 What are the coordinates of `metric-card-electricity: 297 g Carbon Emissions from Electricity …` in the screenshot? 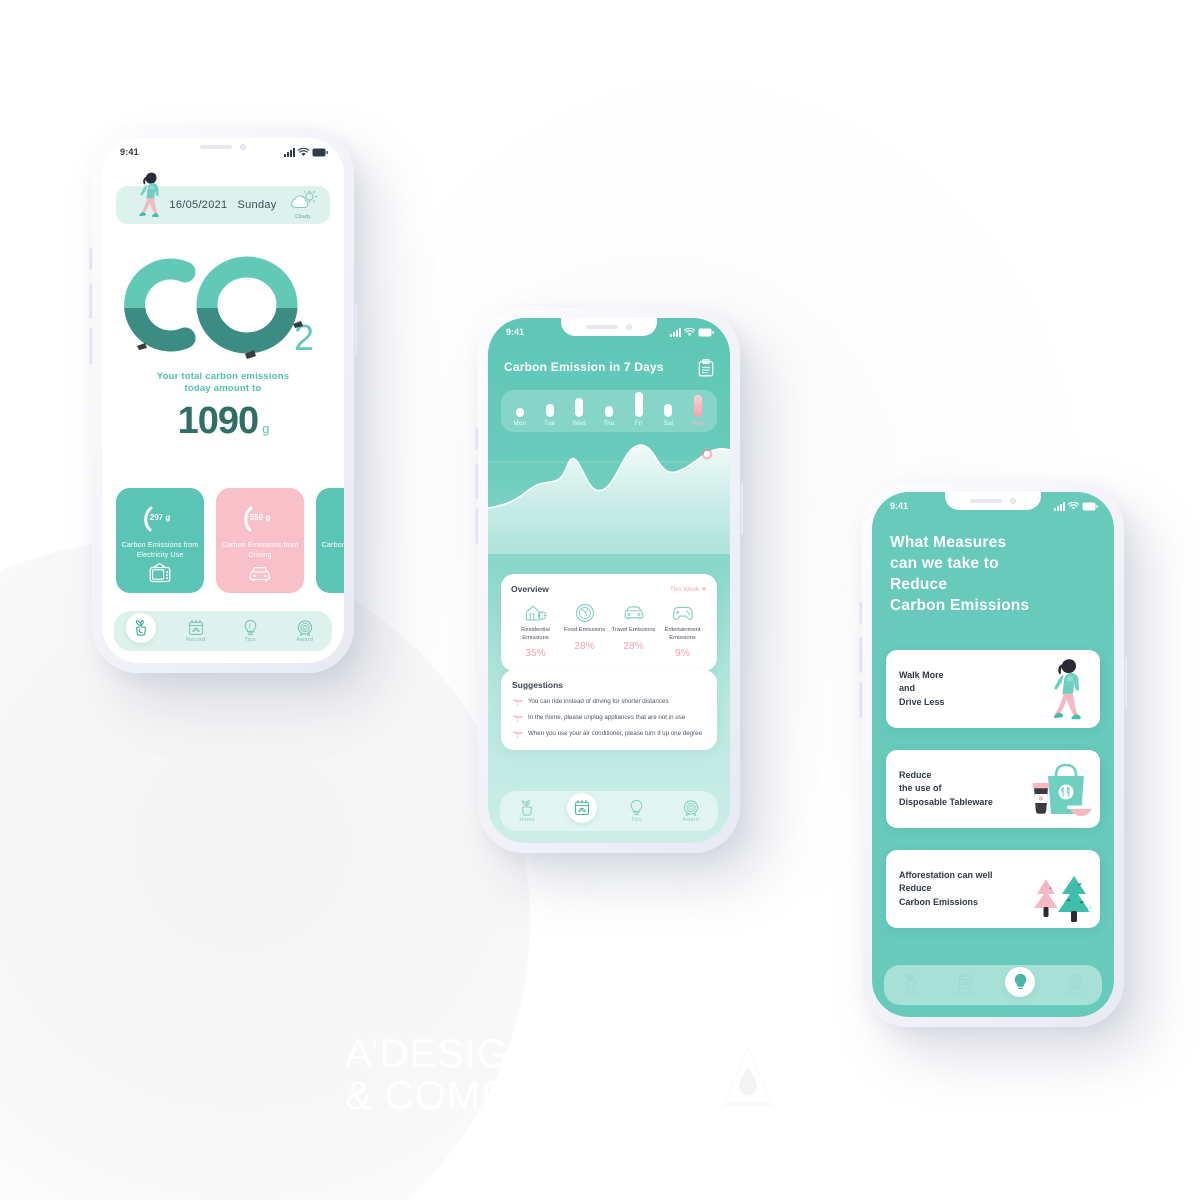 It's located at (160, 540).